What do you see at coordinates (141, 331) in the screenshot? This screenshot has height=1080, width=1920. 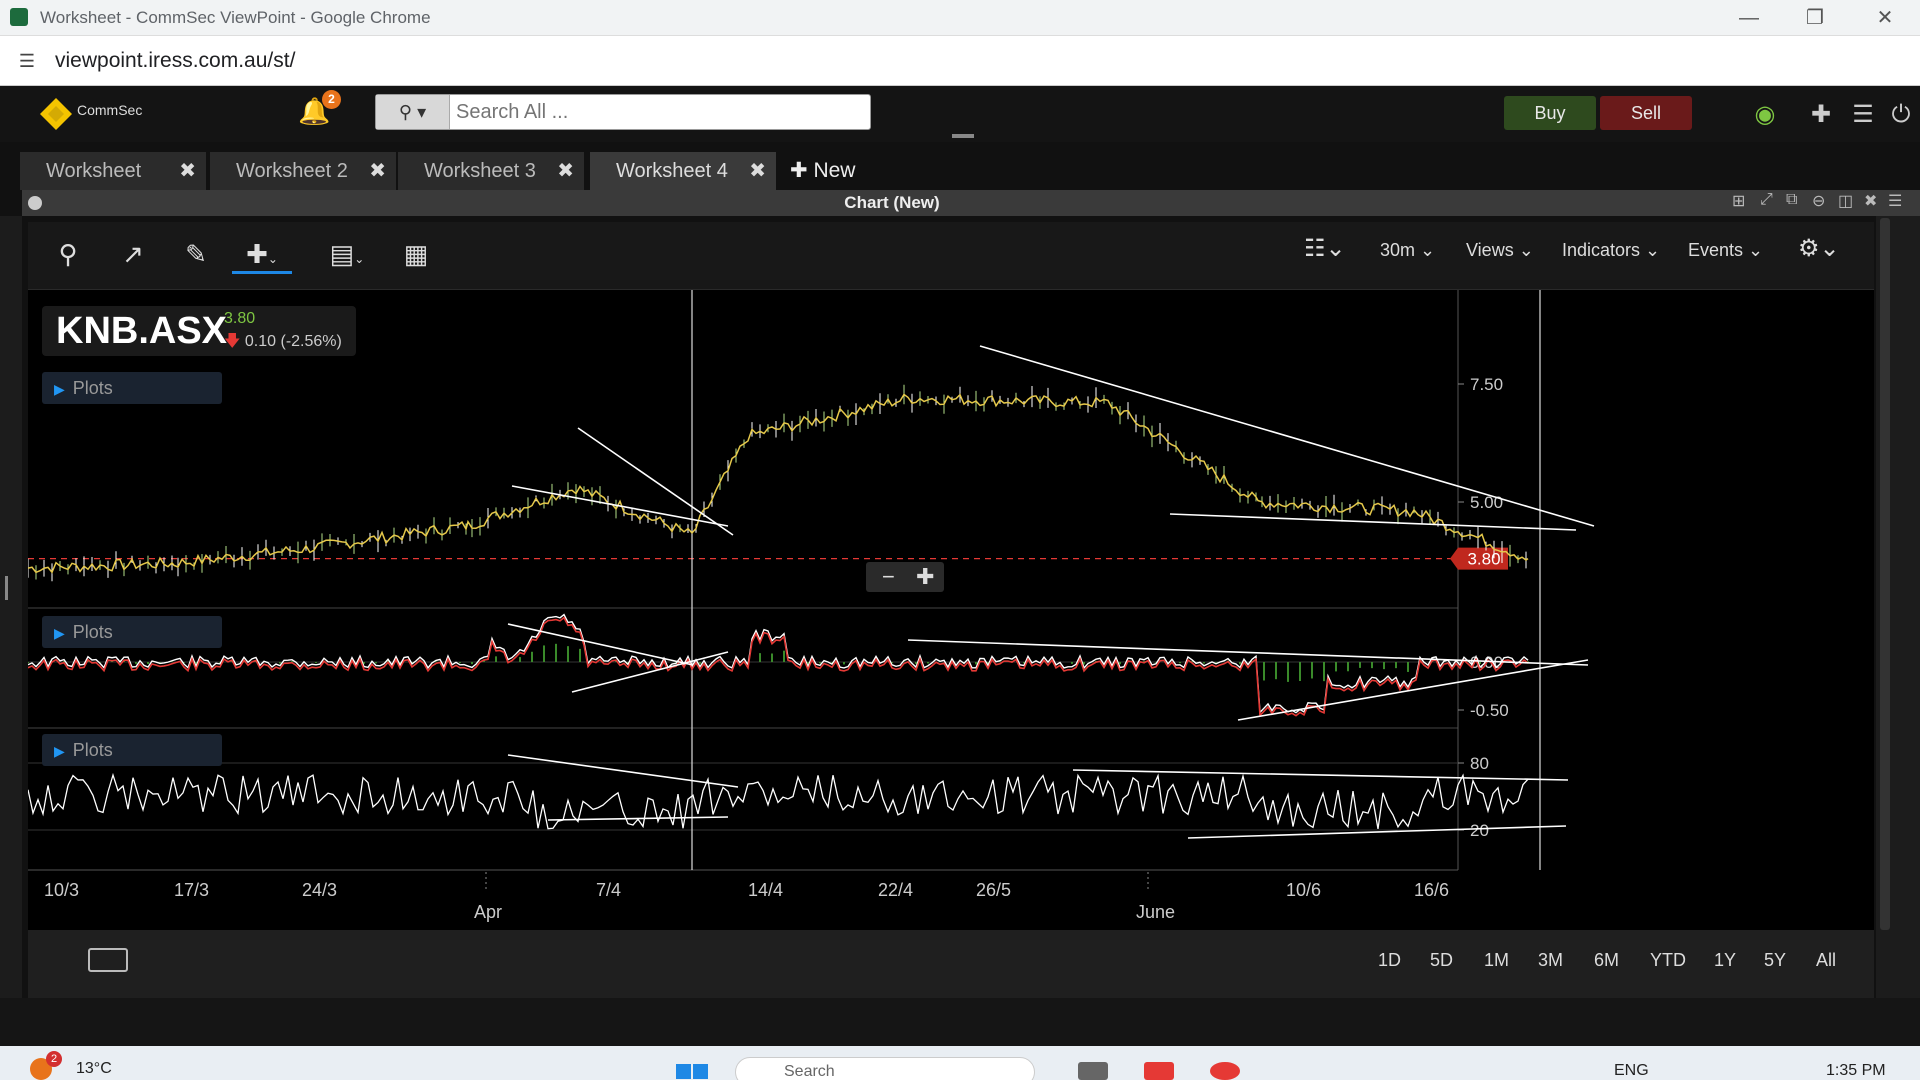 I see `ticker-symbol: KNB.ASX` at bounding box center [141, 331].